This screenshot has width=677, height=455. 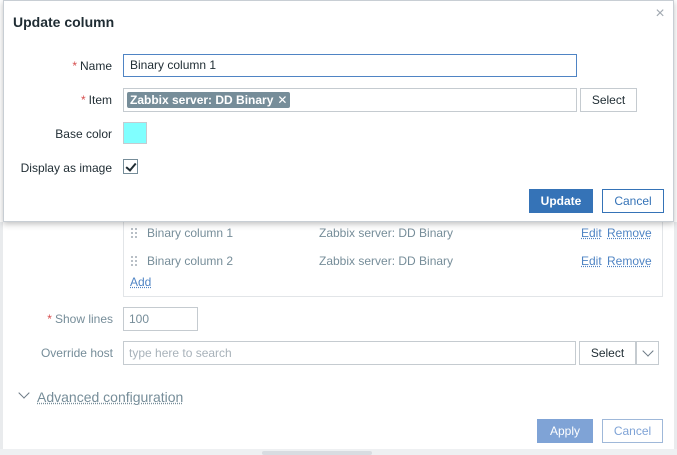 I want to click on footer-blurred-text, so click(x=317, y=453).